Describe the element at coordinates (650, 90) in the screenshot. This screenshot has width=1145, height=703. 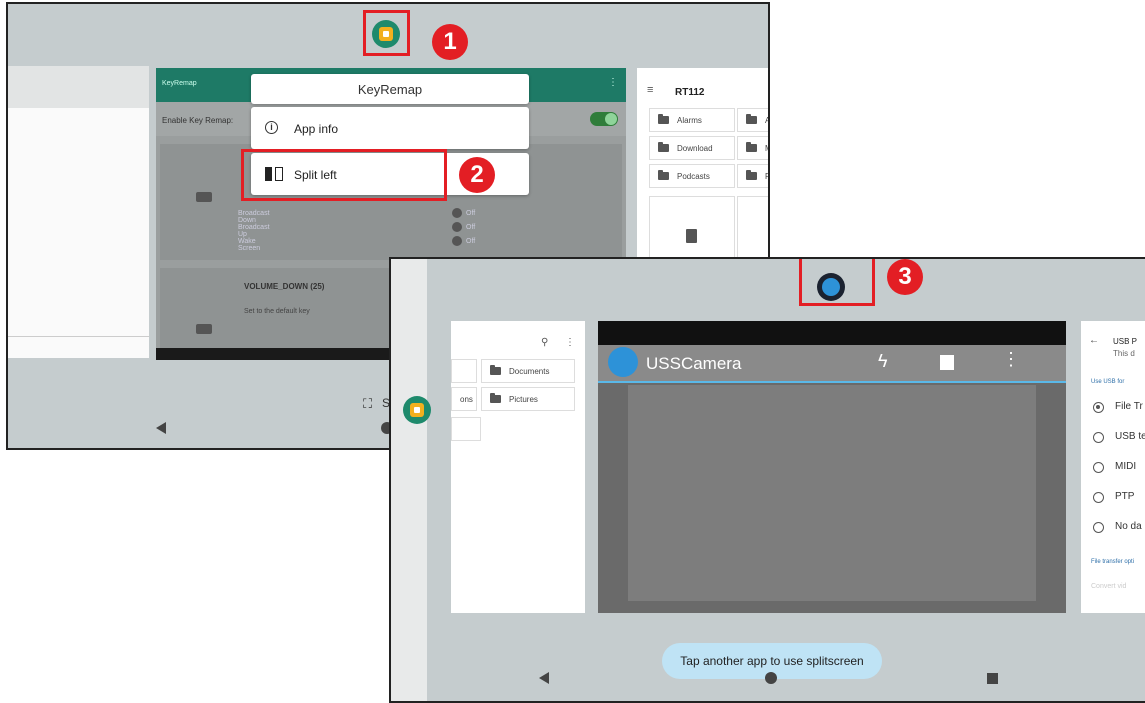
I see `menu-icon: ≡` at that location.